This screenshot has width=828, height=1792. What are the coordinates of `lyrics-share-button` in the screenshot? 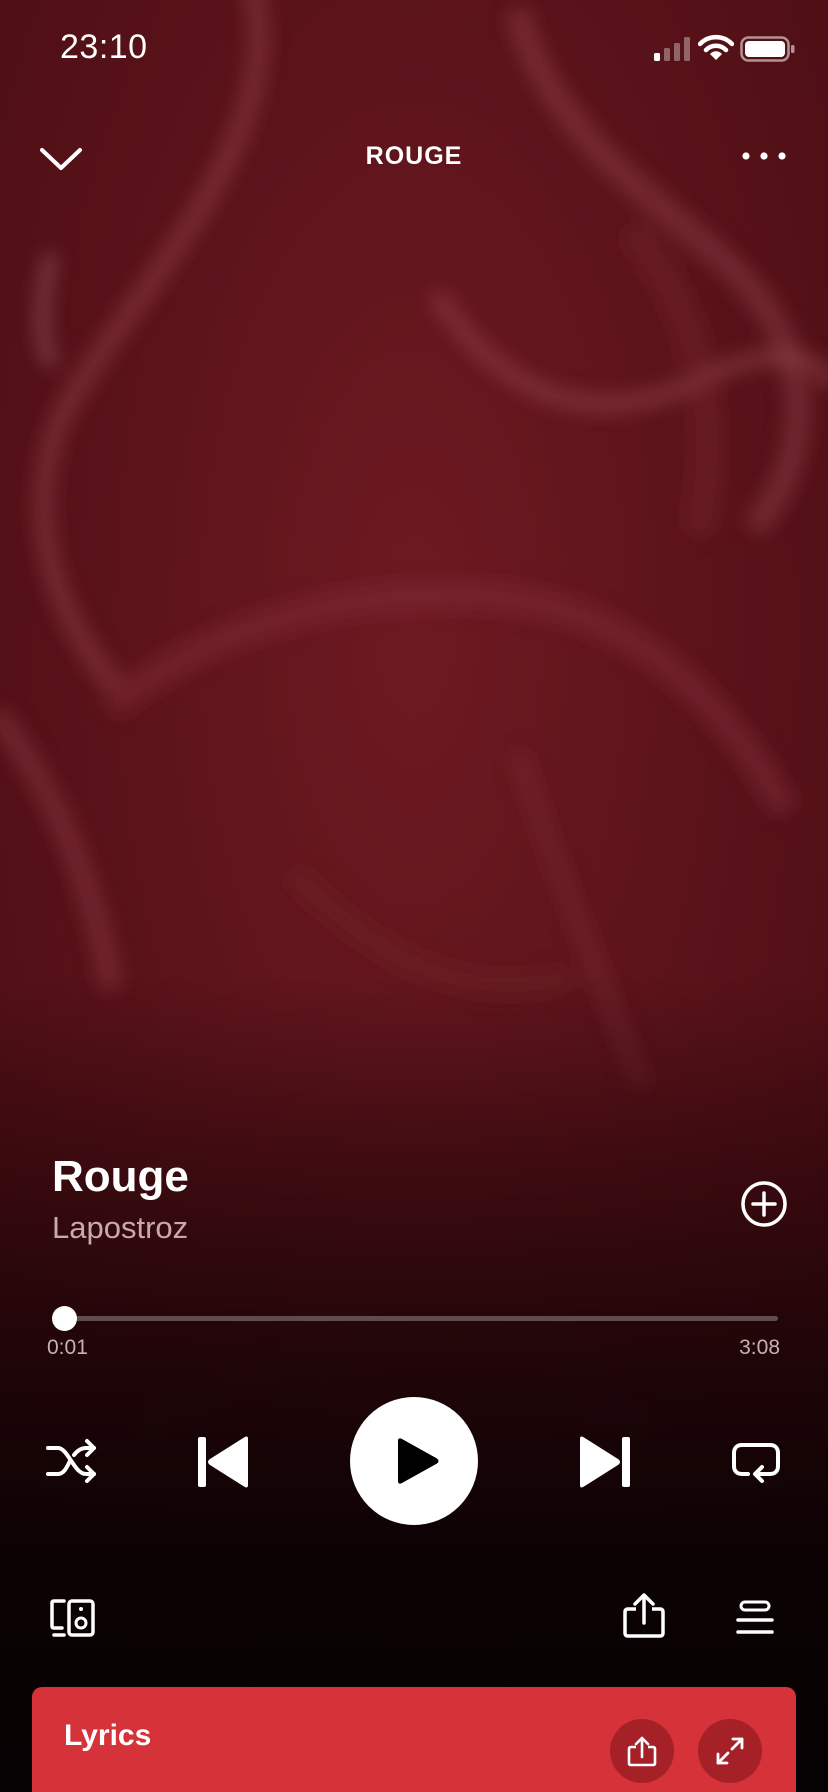 It's located at (642, 1751).